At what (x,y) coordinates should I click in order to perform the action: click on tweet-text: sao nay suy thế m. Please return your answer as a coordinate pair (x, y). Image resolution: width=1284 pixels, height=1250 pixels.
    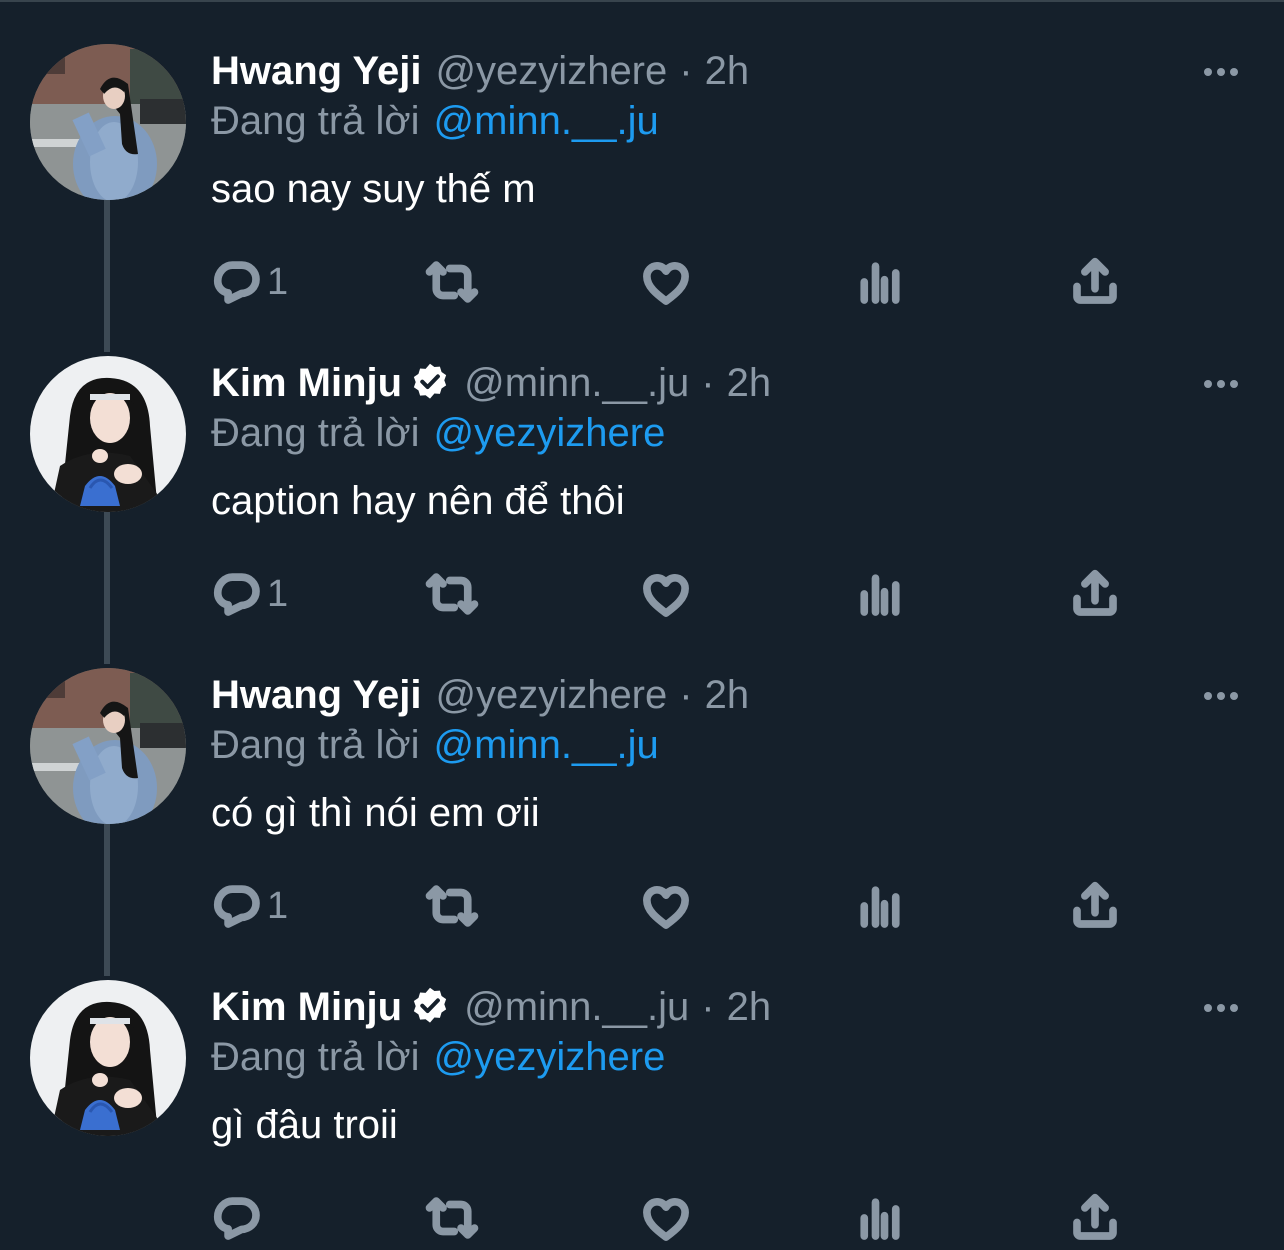
    Looking at the image, I should click on (373, 189).